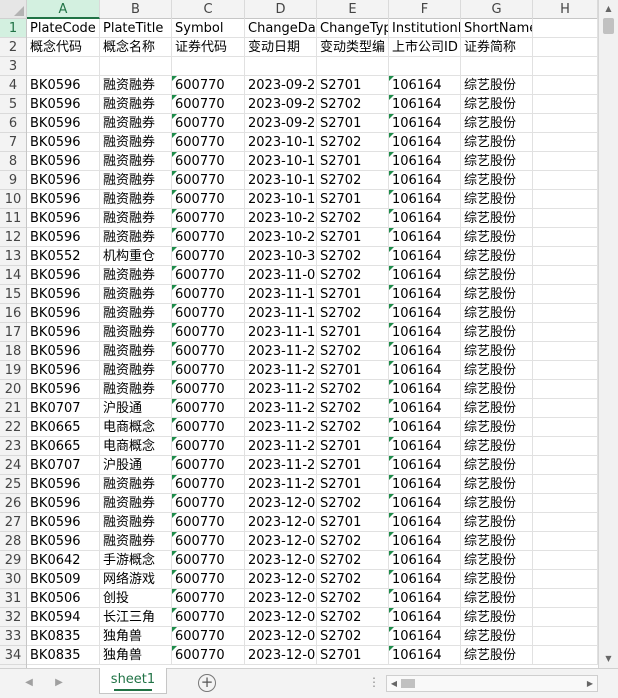 The width and height of the screenshot is (618, 698). I want to click on cell-c4: 600770, so click(208, 85).